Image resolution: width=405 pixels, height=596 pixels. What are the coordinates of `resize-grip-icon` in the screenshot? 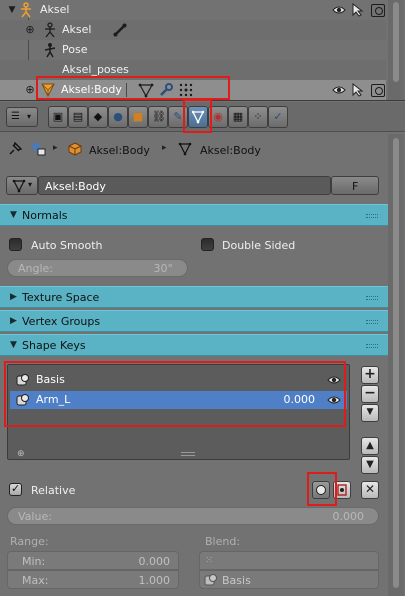 It's located at (188, 454).